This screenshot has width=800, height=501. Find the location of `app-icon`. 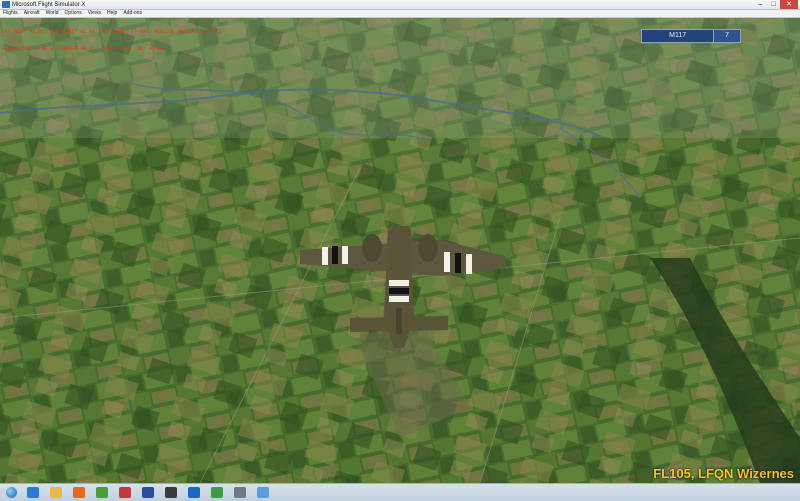

app-icon is located at coordinates (6, 4).